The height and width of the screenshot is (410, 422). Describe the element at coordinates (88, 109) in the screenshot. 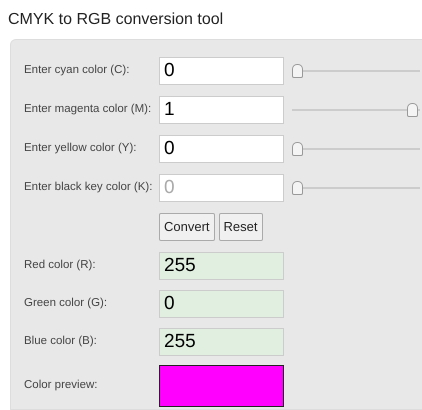

I see `field-label: Enter magenta color (M):` at that location.